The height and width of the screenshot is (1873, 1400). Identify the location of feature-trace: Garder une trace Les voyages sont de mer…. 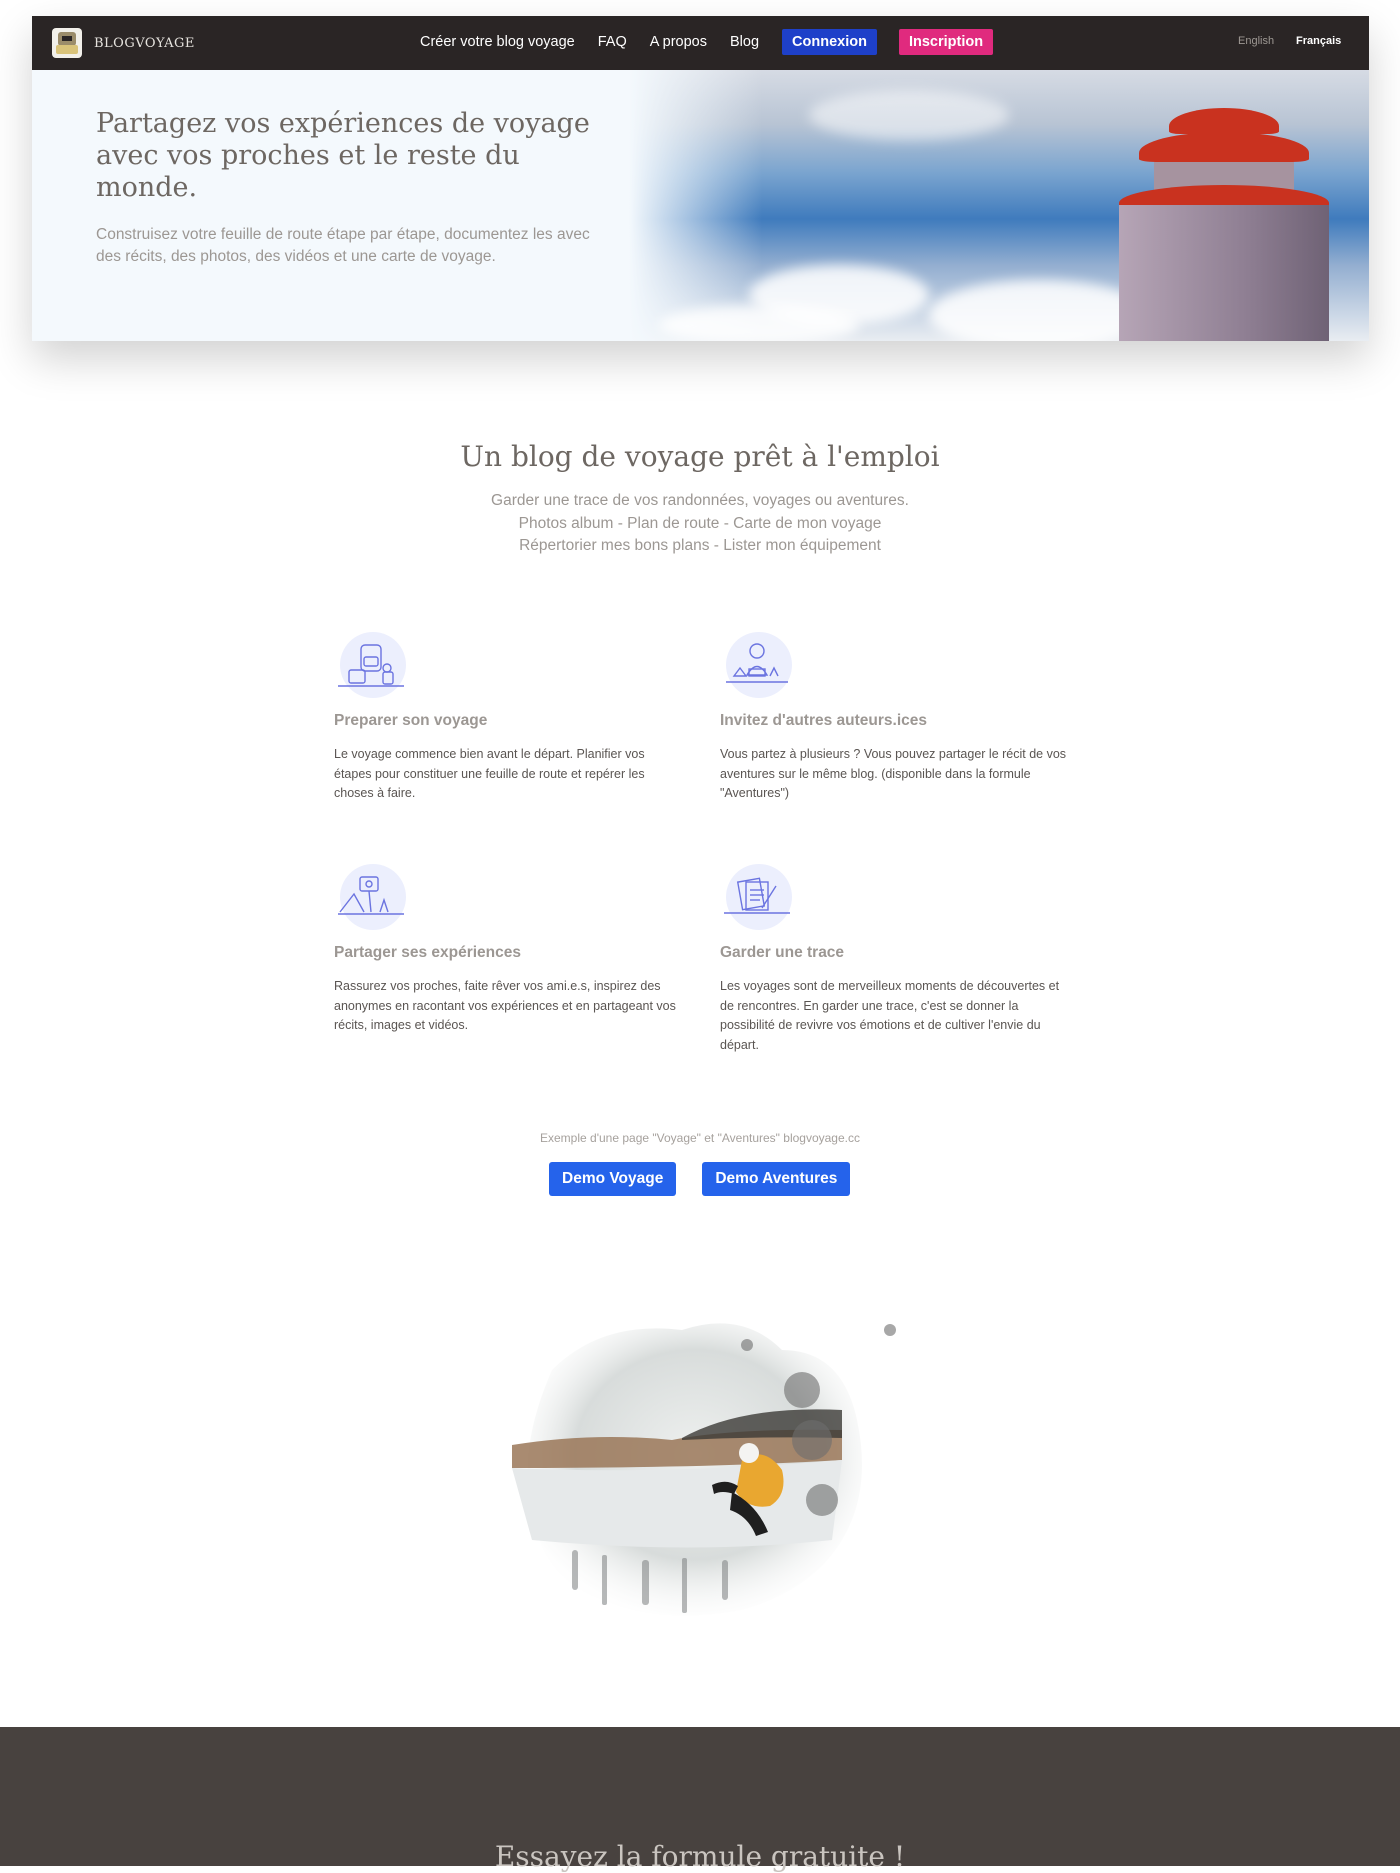
(895, 958).